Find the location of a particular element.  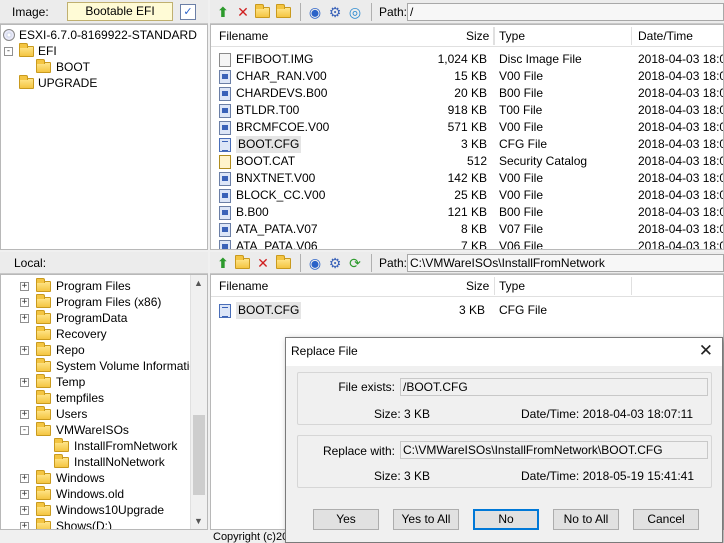

image-name-value: Bootable EFI is located at coordinates (120, 11).